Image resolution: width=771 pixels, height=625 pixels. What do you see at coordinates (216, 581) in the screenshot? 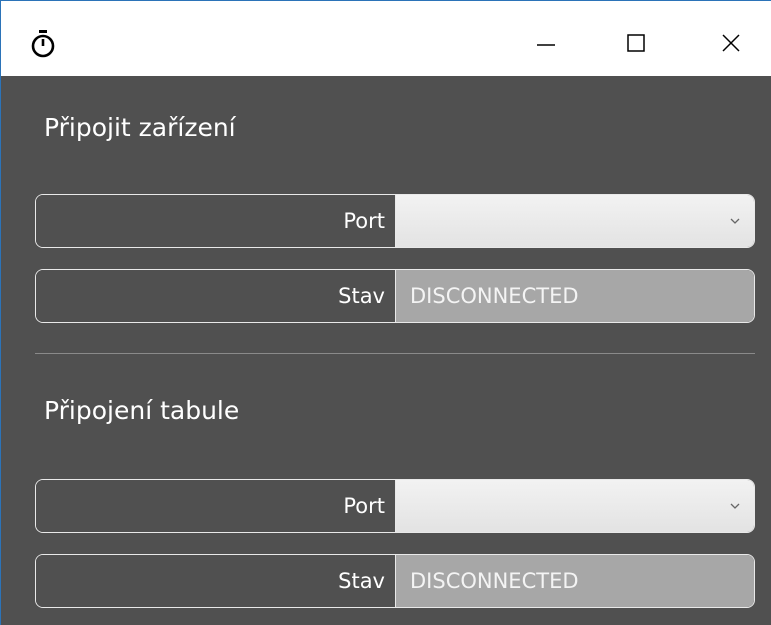
I see `board-status-label: Stav` at bounding box center [216, 581].